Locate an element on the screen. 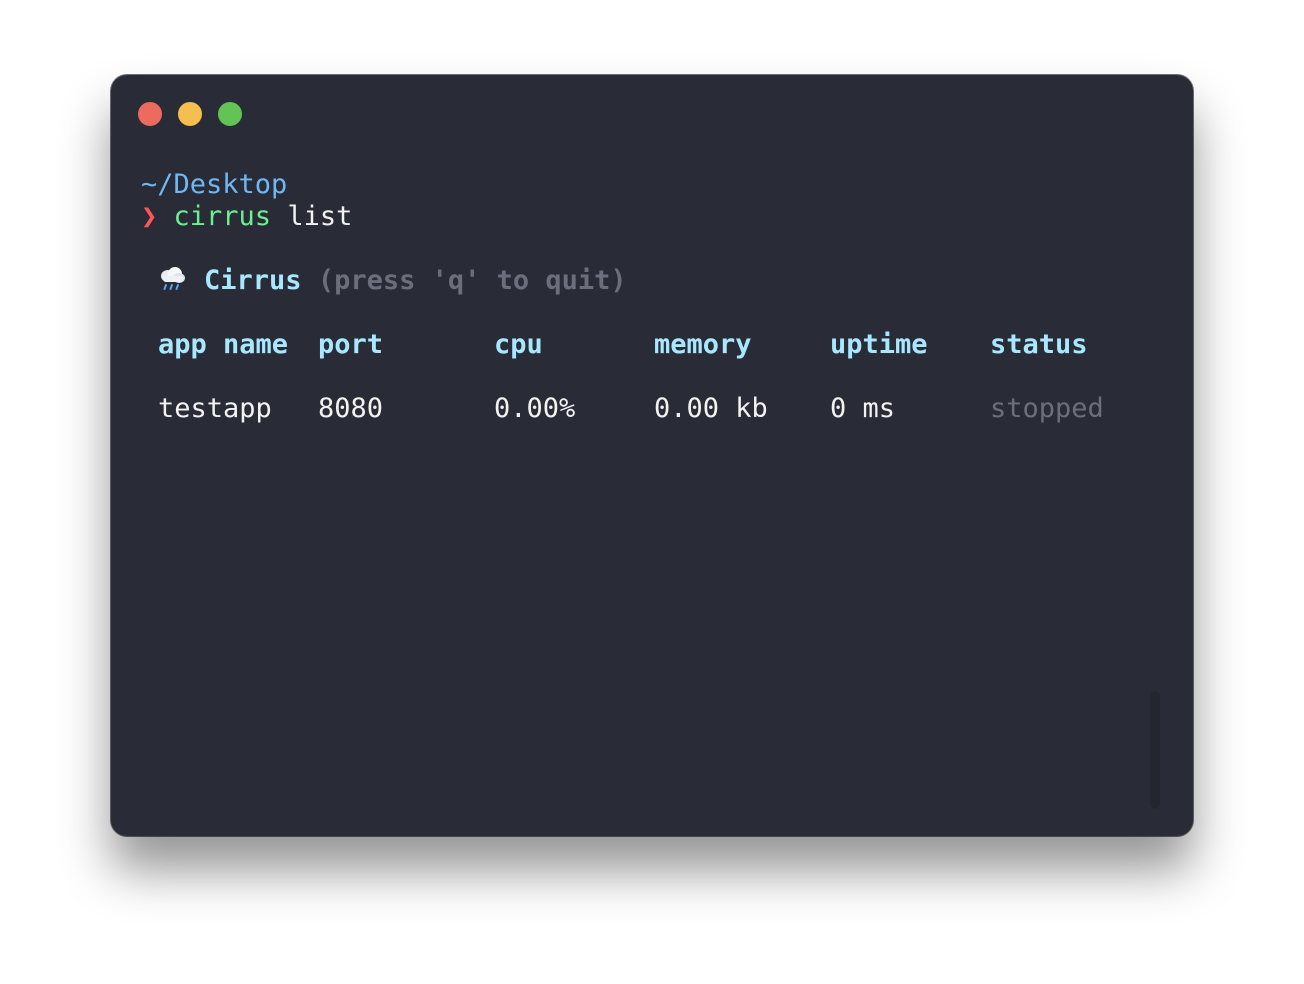 The width and height of the screenshot is (1304, 984). app-title-line: Cirrus (press 'q' to quit) is located at coordinates (392, 281).